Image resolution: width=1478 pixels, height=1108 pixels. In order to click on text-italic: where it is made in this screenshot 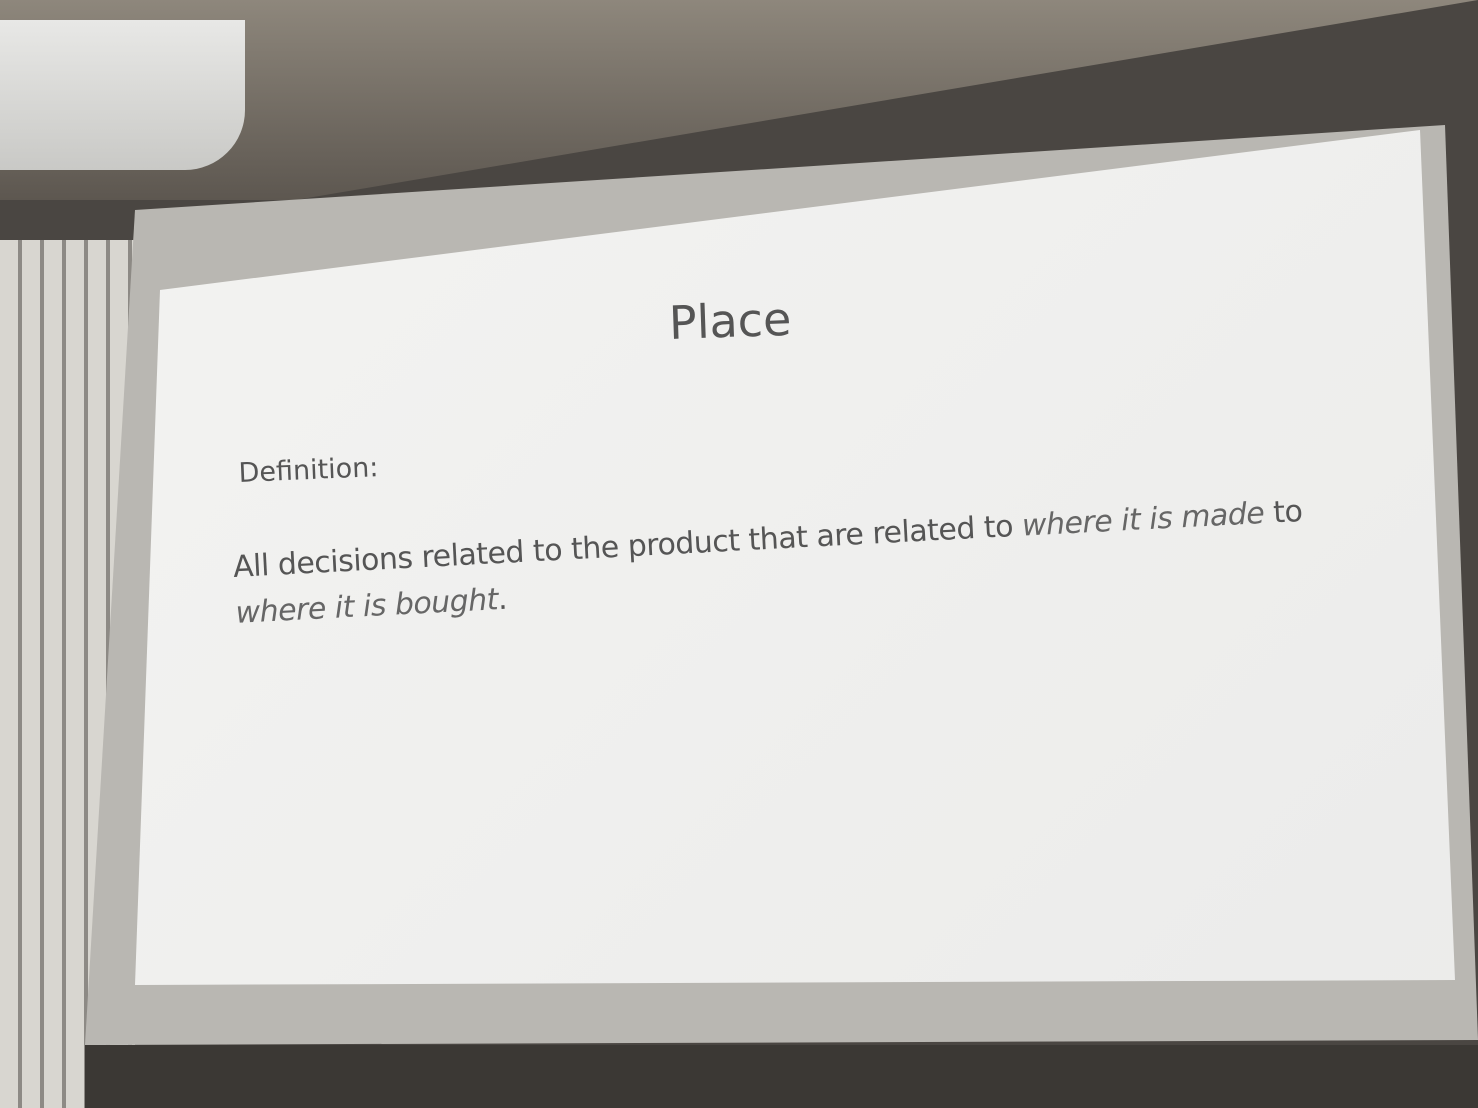, I will do `click(1143, 519)`.